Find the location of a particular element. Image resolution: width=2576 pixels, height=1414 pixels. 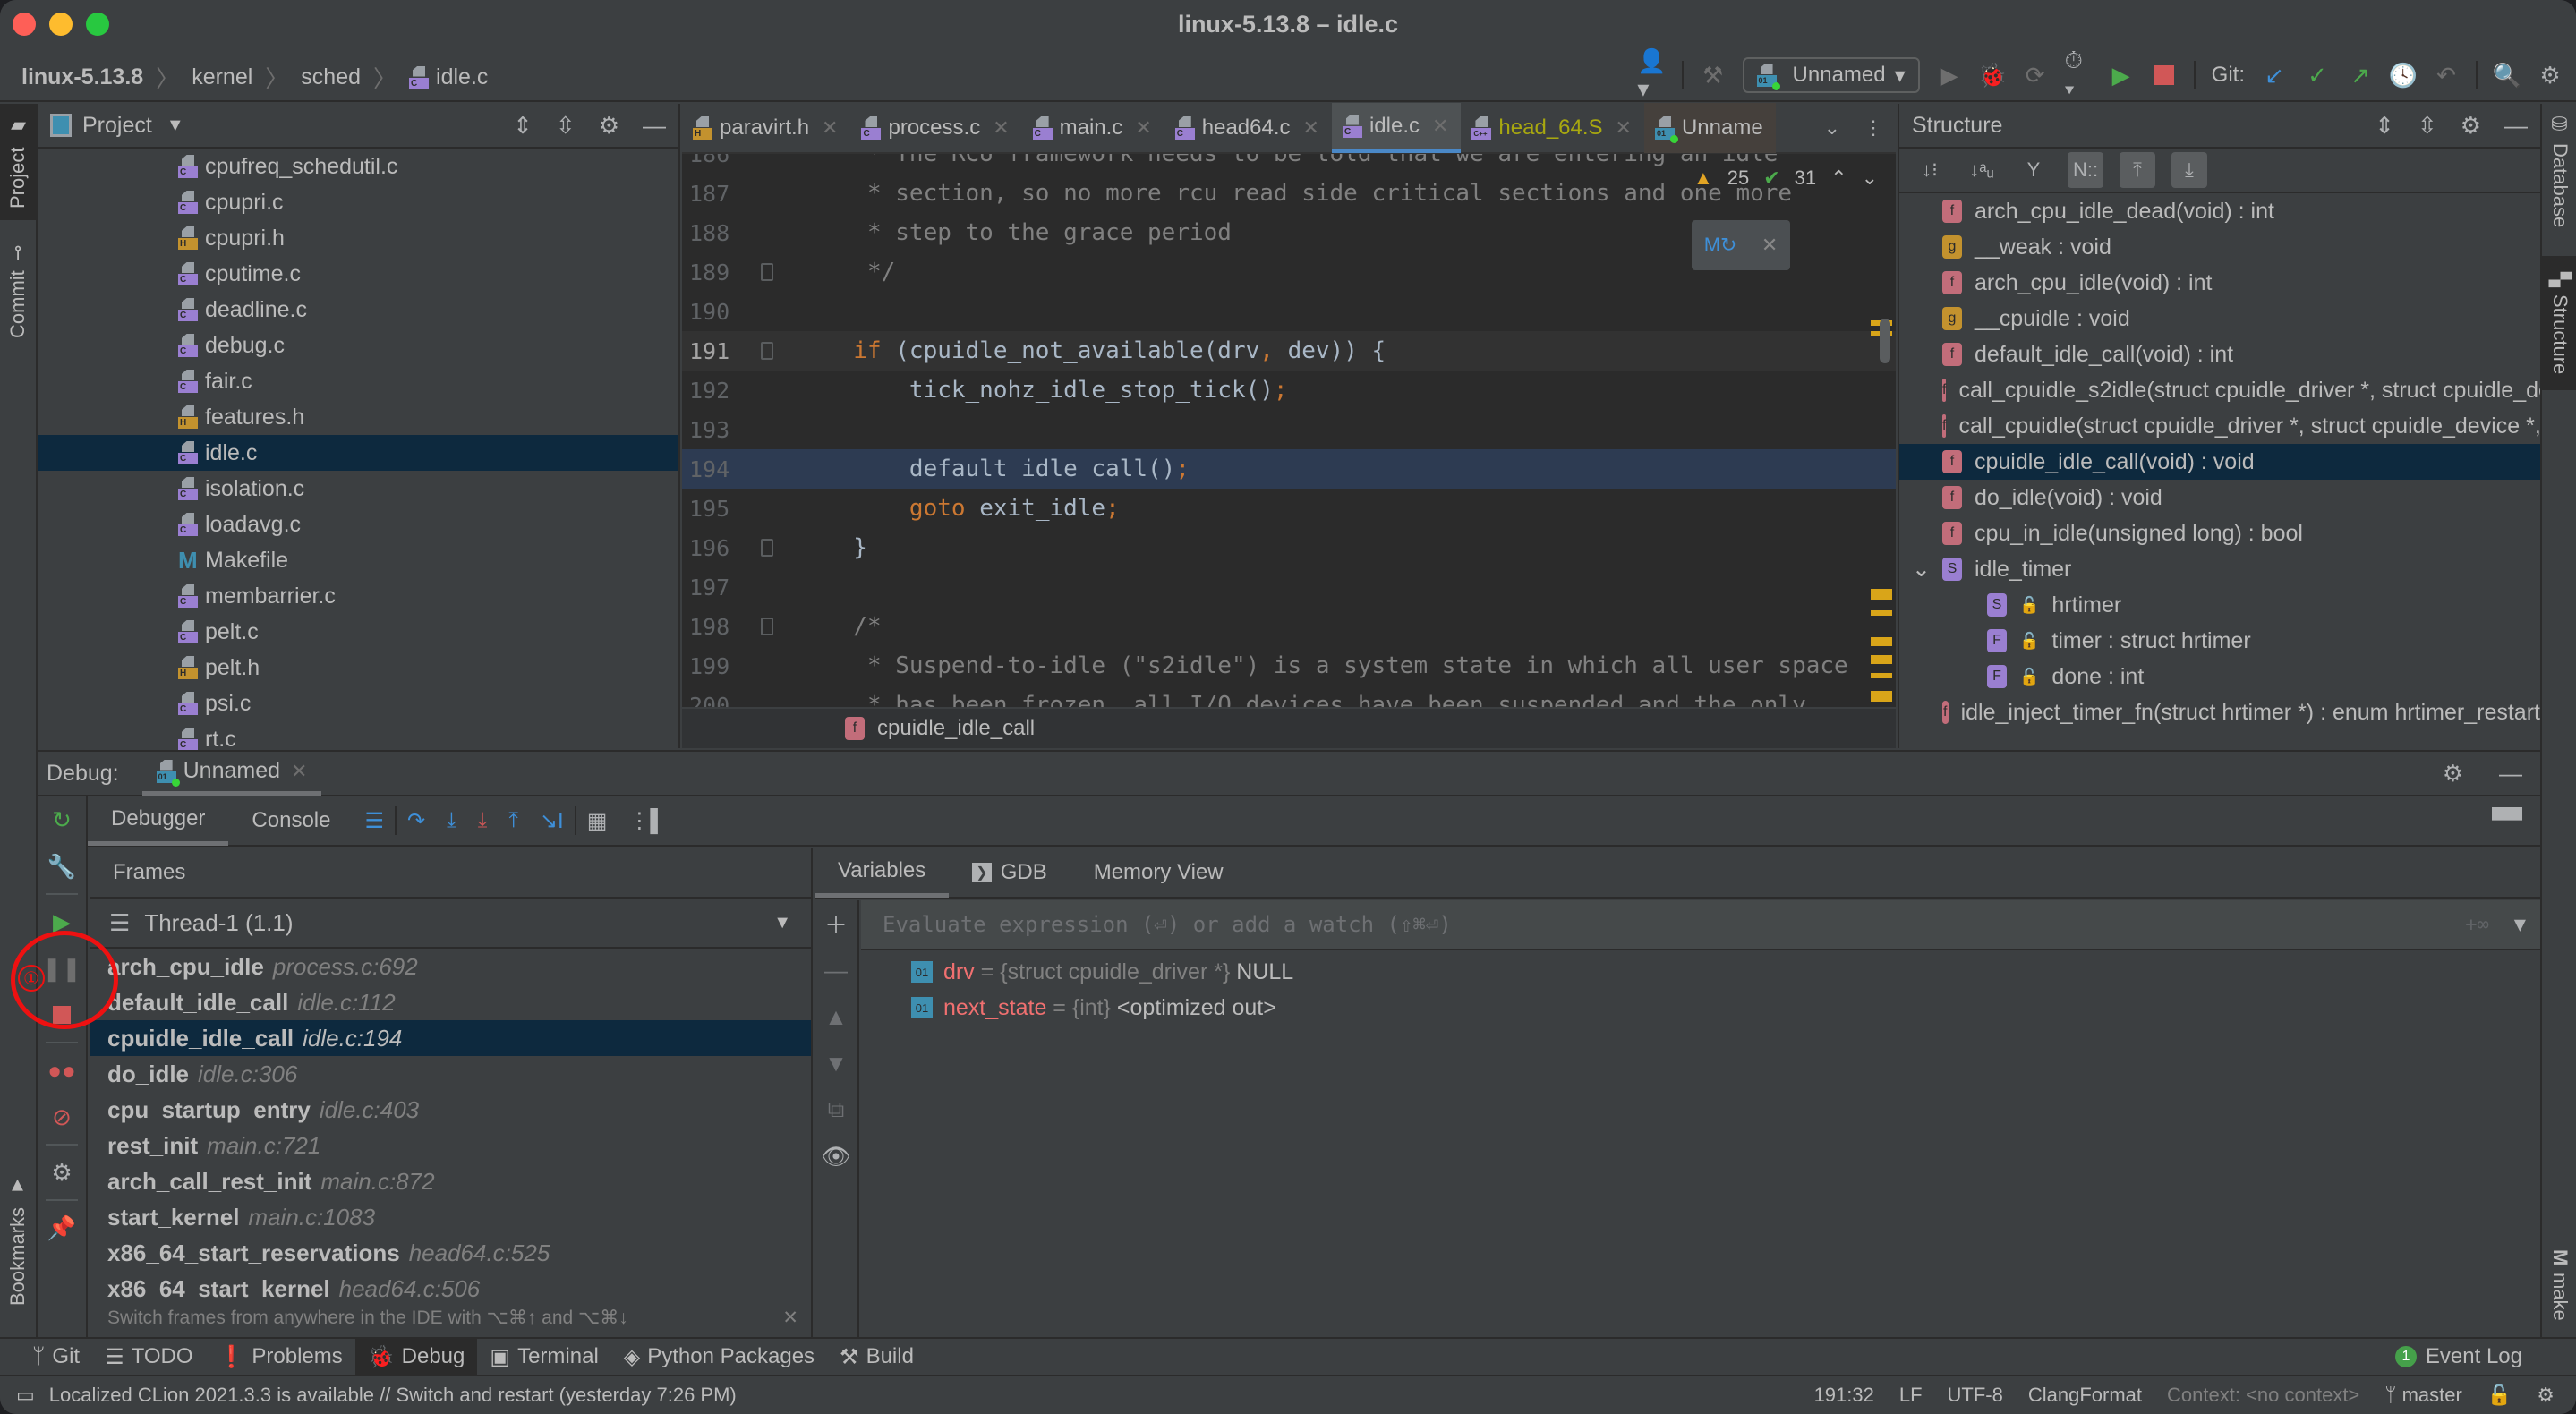

editor-tab: C++ head_64.S ✕ is located at coordinates (1552, 128).